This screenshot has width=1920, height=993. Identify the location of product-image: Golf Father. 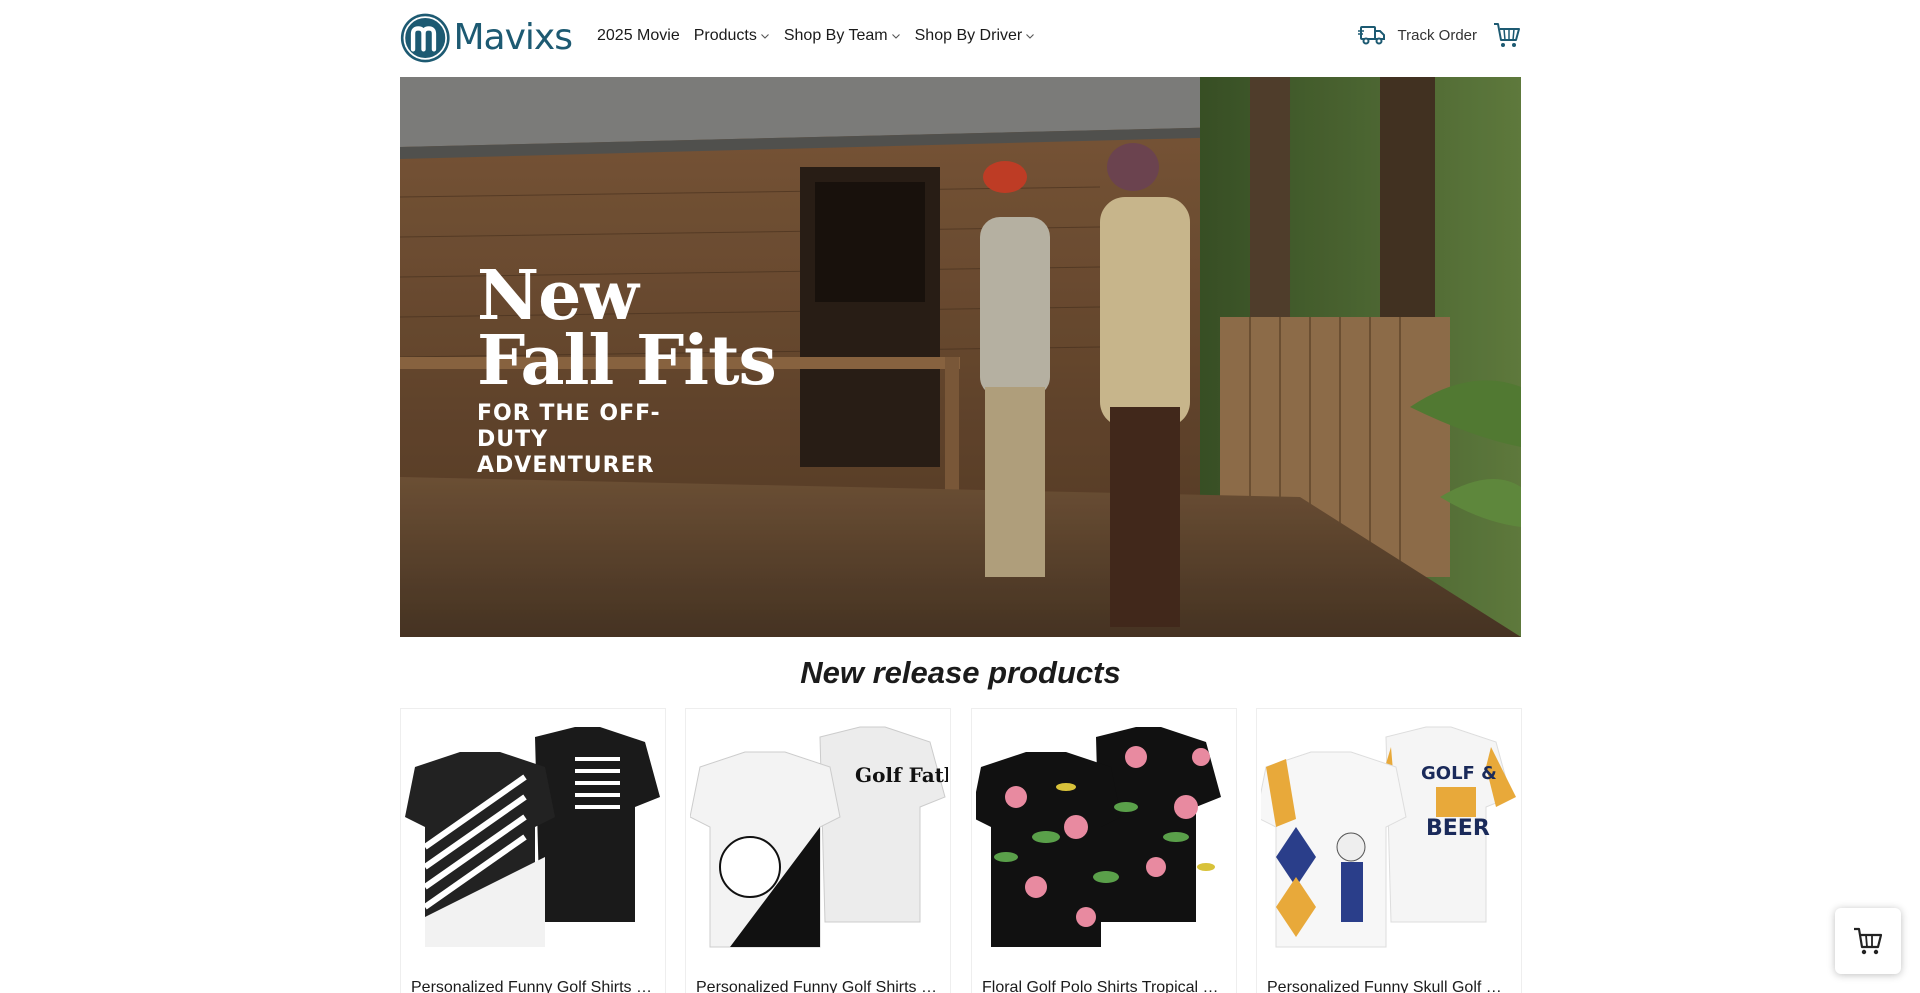
(819, 840).